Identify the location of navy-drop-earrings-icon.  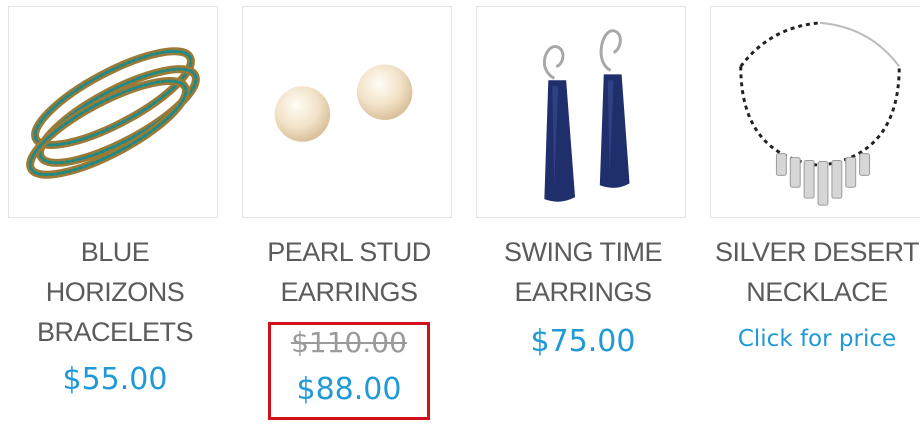
(586, 115).